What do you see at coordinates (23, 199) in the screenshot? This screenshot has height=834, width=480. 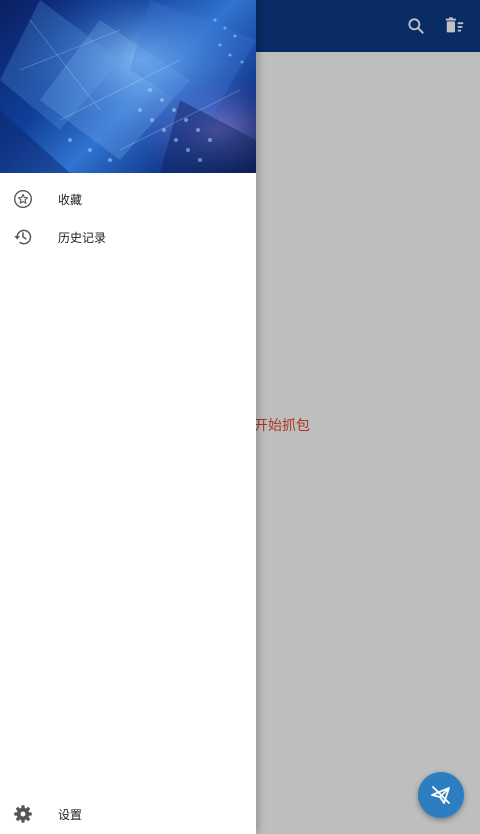 I see `star-icon` at bounding box center [23, 199].